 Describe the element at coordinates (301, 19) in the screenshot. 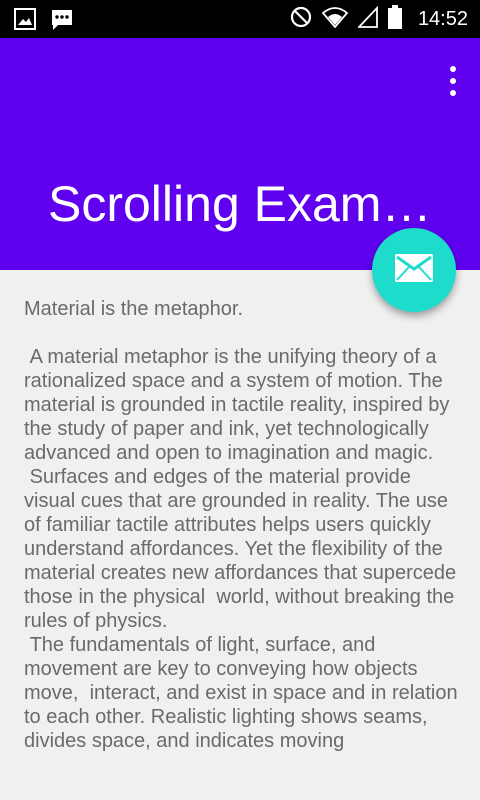

I see `do-not-disturb-icon` at that location.